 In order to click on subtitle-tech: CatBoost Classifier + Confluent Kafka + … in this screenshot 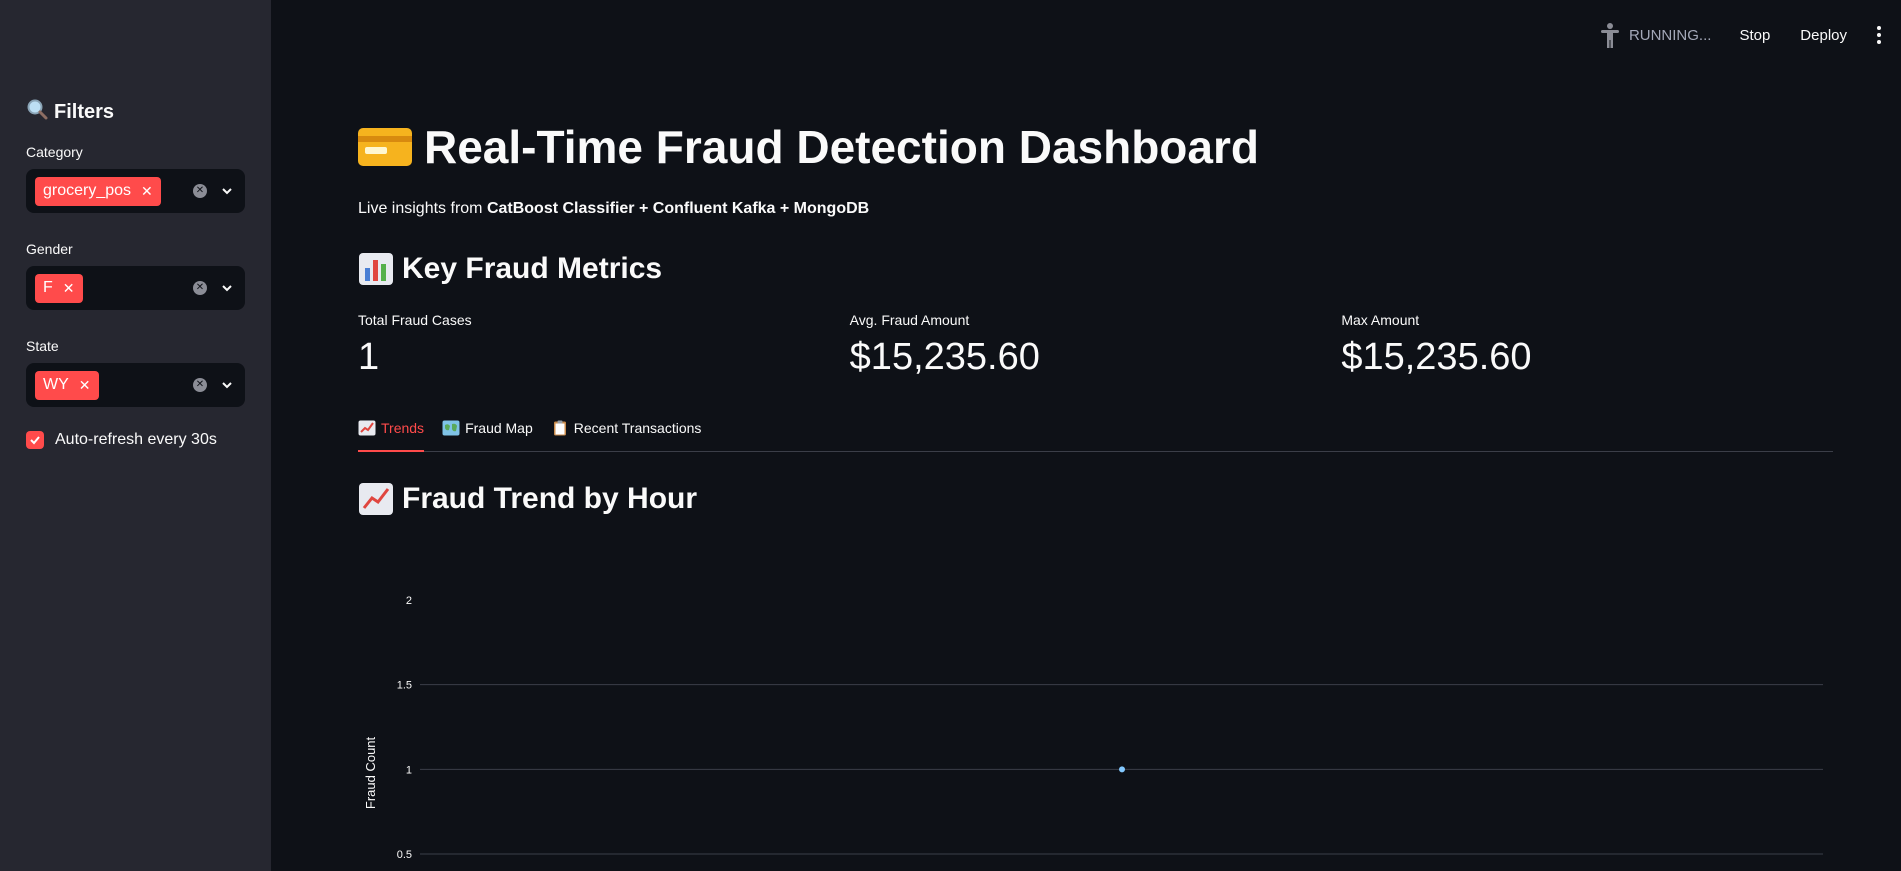, I will do `click(678, 208)`.